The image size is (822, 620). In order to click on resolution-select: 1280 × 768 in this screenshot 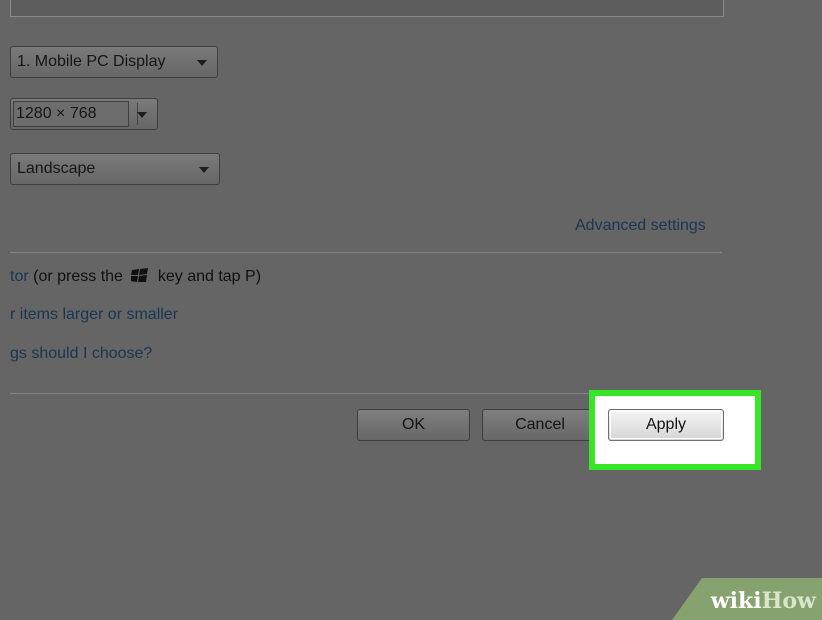, I will do `click(84, 114)`.